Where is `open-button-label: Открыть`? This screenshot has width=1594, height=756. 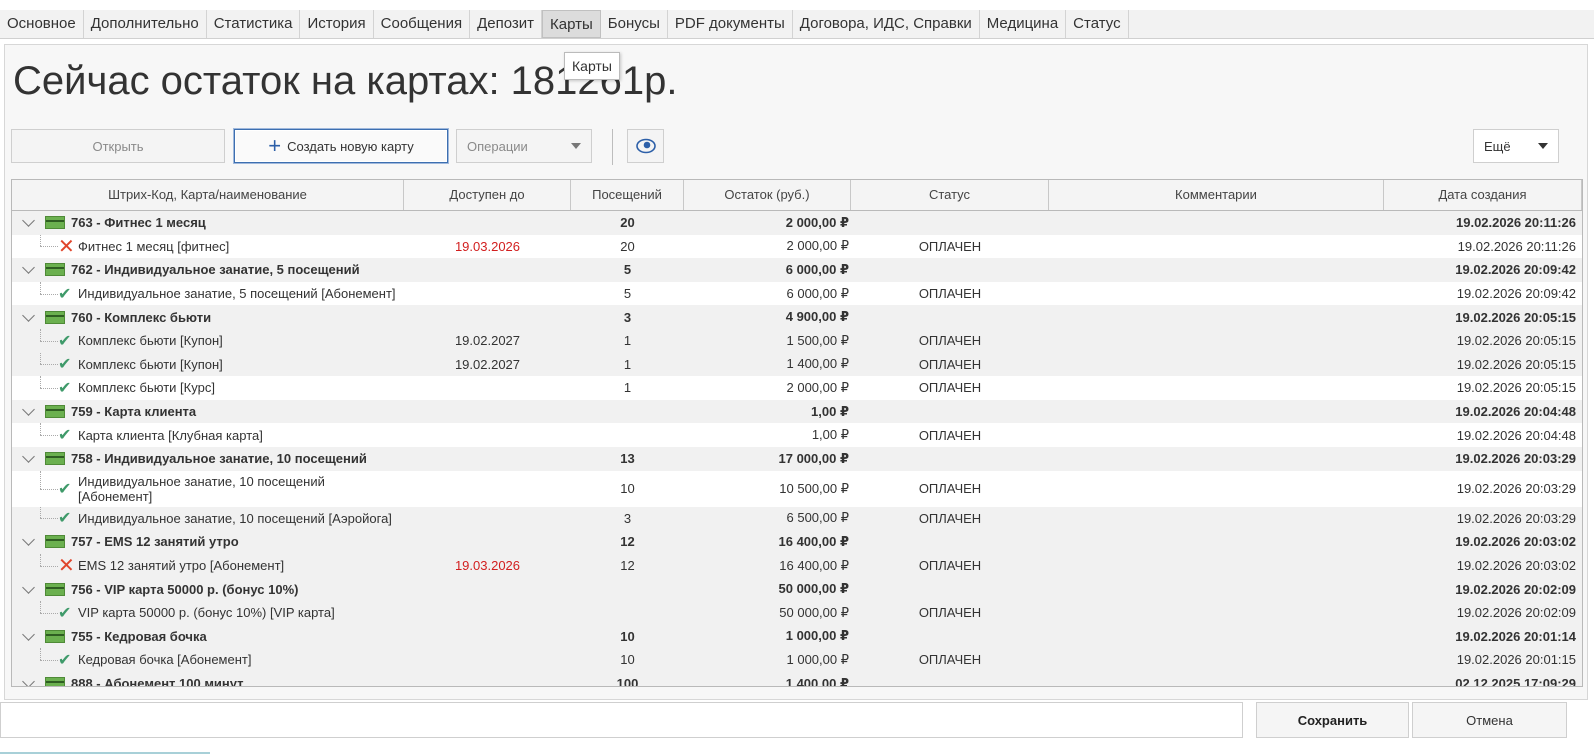 open-button-label: Открыть is located at coordinates (118, 146).